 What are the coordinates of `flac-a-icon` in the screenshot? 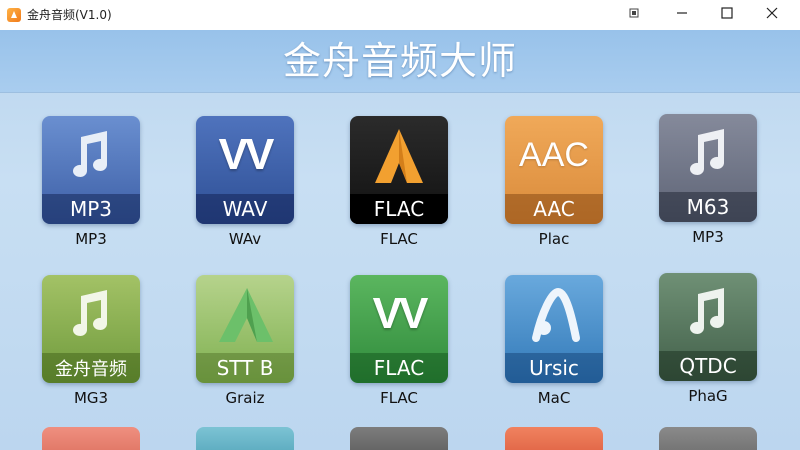 It's located at (399, 155).